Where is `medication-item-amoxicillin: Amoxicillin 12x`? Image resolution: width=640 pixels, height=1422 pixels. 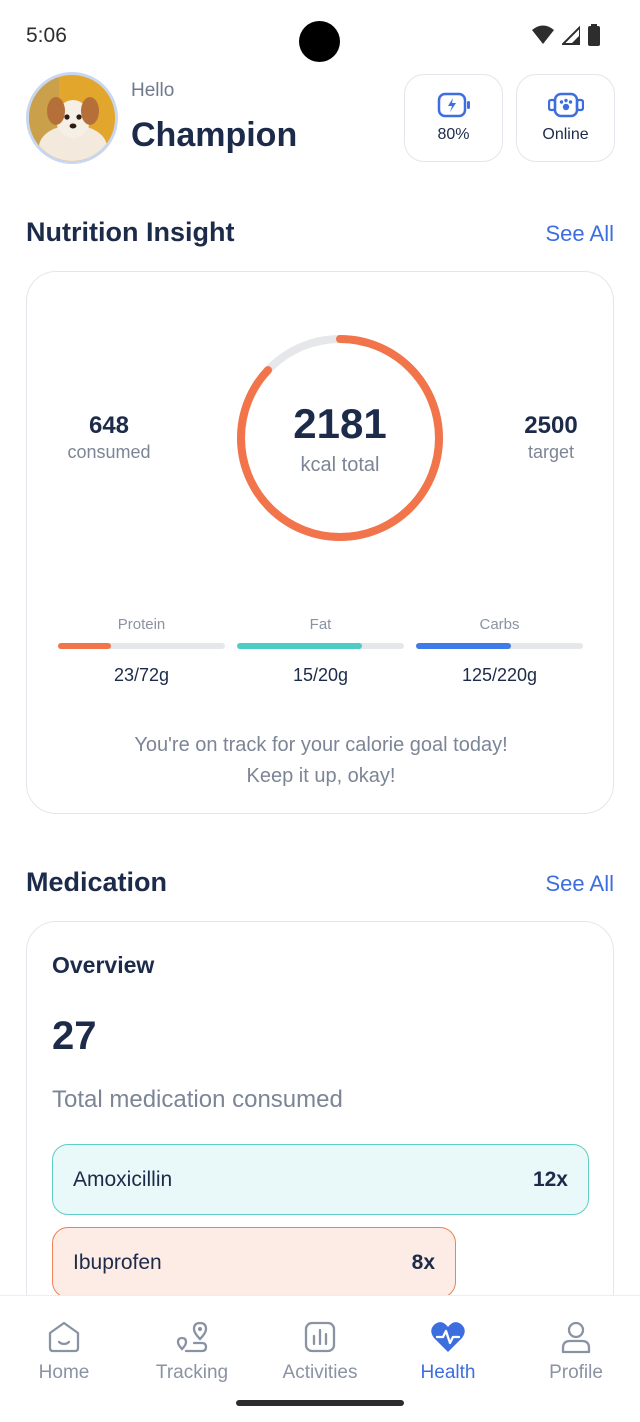 medication-item-amoxicillin: Amoxicillin 12x is located at coordinates (320, 1179).